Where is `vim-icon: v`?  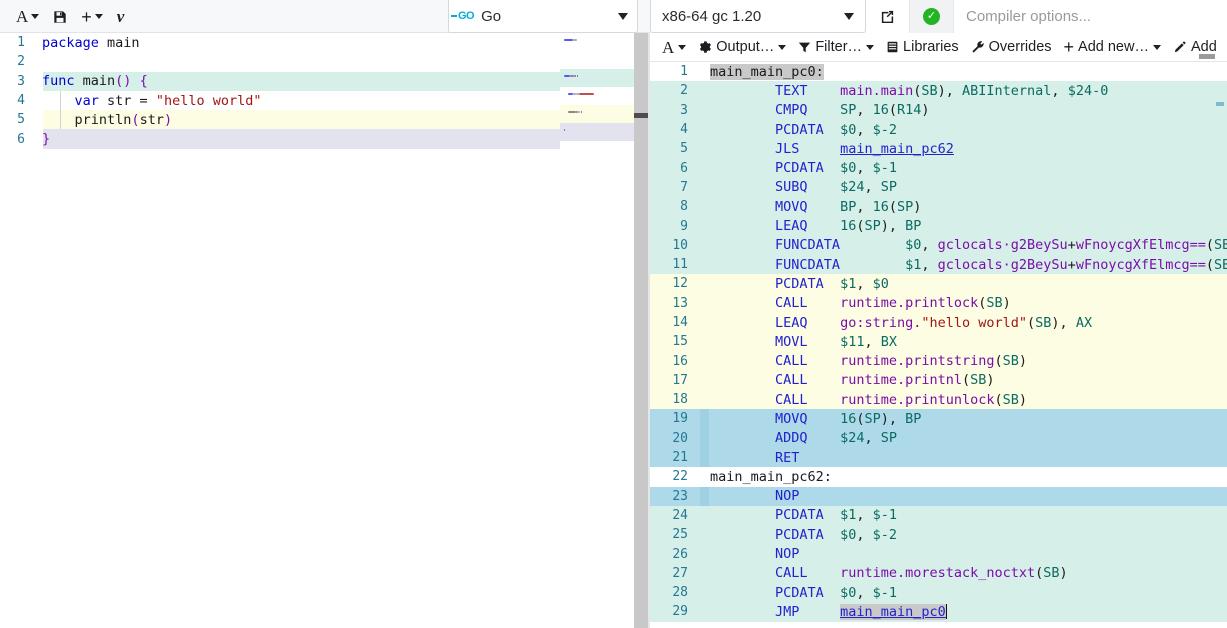
vim-icon: v is located at coordinates (120, 16).